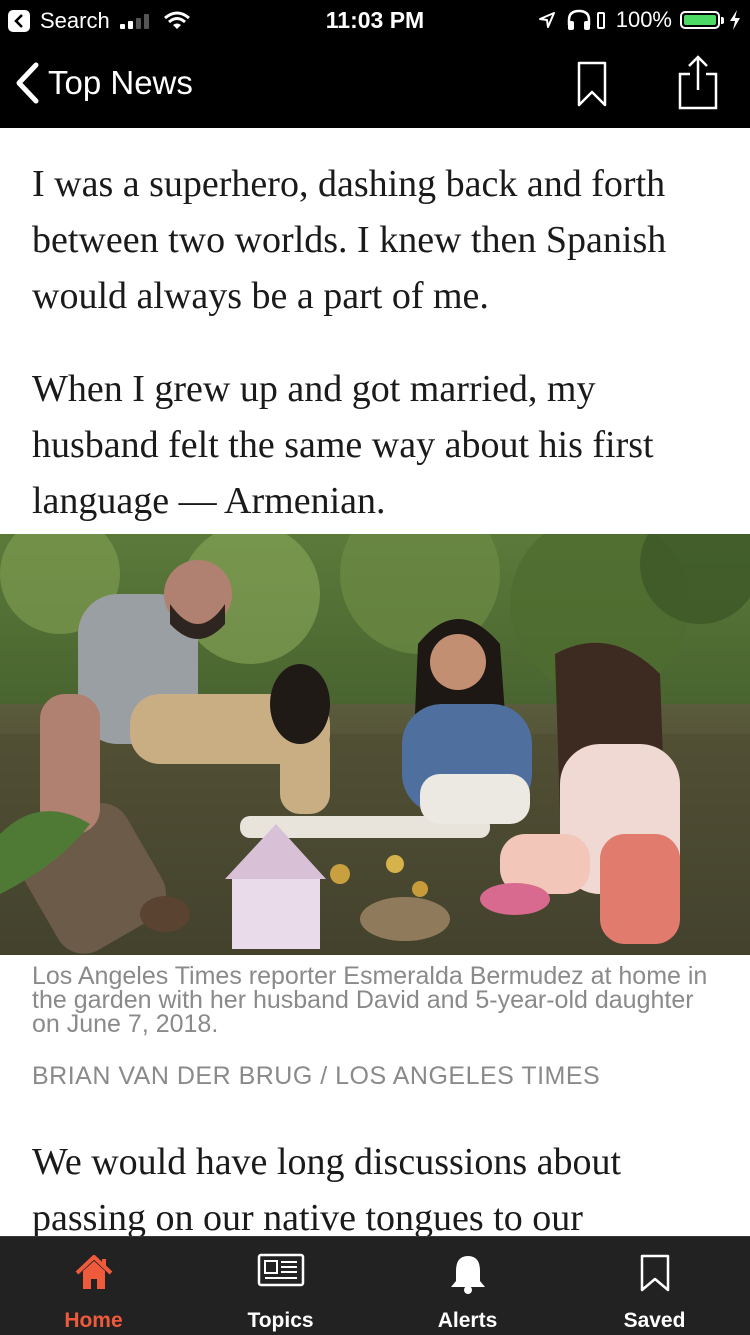  I want to click on share-icon, so click(698, 82).